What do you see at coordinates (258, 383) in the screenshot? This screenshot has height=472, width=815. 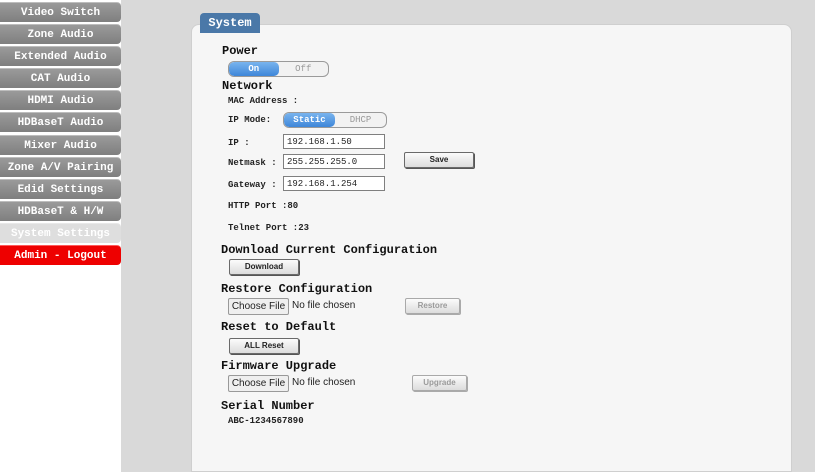 I see `firmware-choose-file-button: Choose File` at bounding box center [258, 383].